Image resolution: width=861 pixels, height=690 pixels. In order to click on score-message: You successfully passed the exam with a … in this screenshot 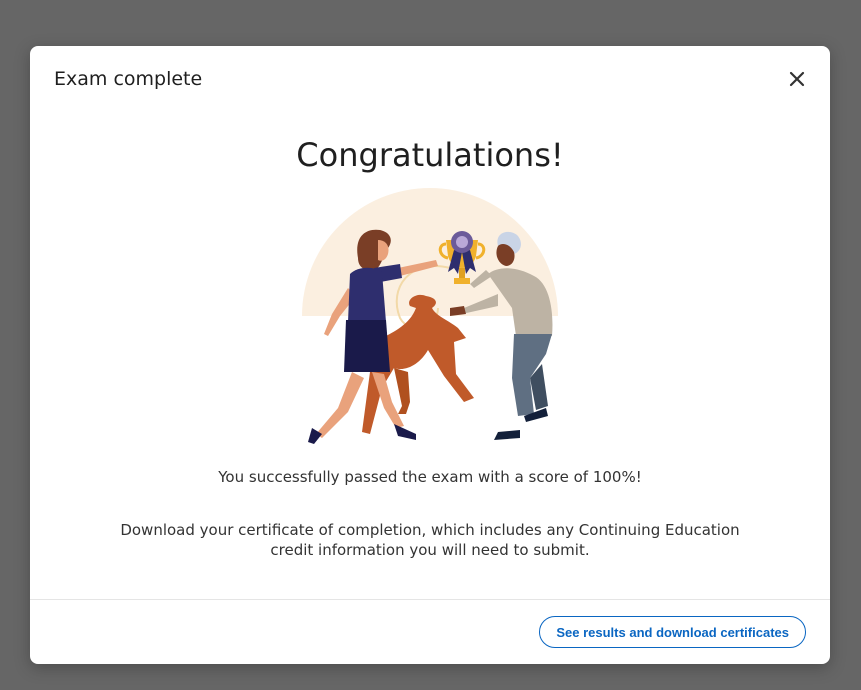, I will do `click(430, 477)`.